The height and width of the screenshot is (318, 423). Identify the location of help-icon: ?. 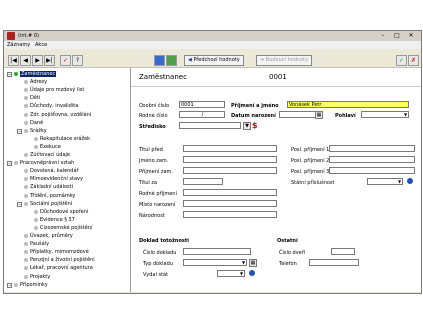
(77, 60).